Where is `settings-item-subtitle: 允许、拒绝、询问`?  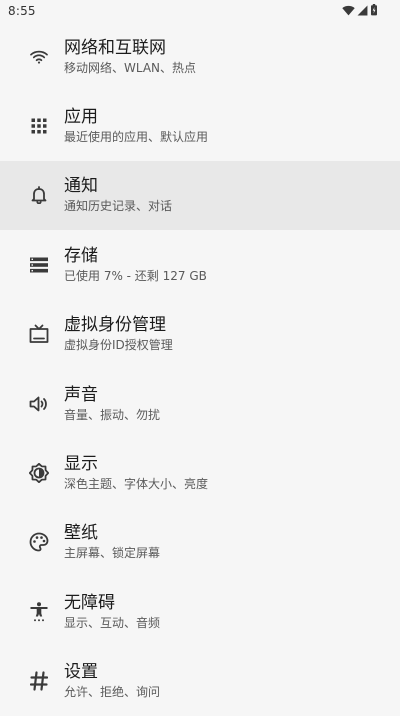 settings-item-subtitle: 允许、拒绝、询问 is located at coordinates (112, 692).